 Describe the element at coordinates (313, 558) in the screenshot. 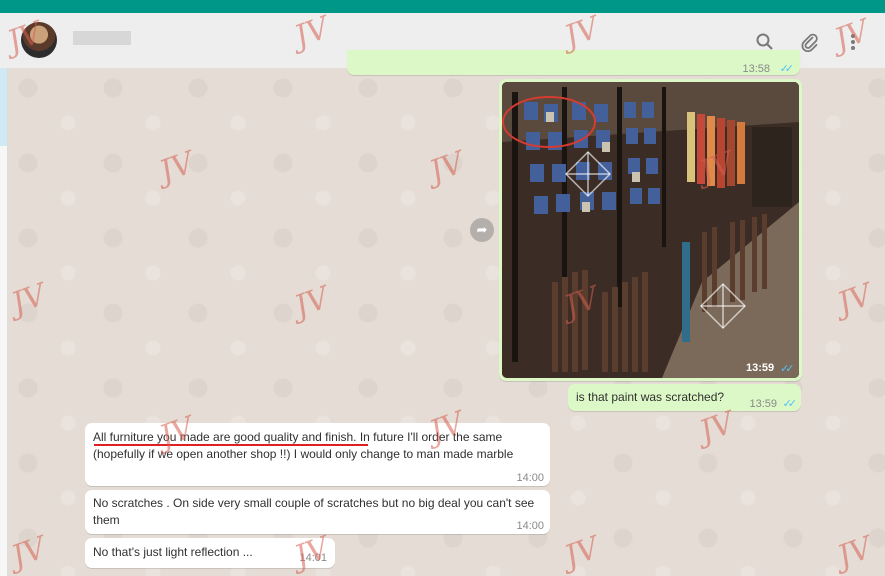

I see `message-time: 14:01` at that location.